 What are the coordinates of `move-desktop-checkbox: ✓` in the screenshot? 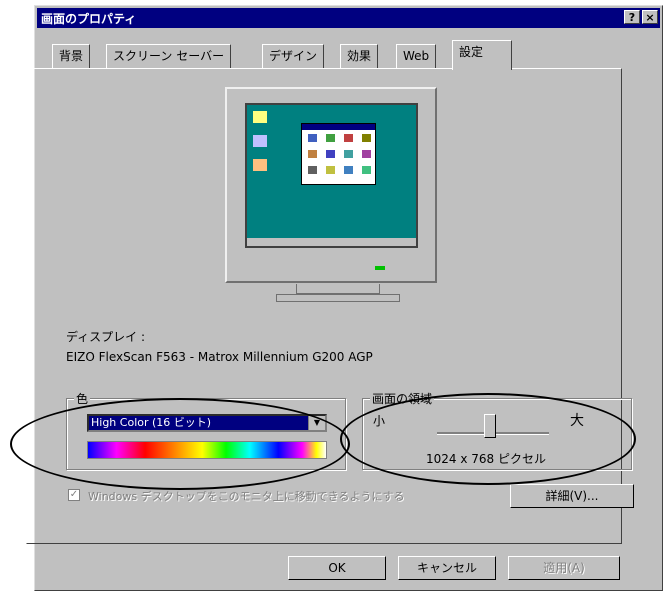 It's located at (74, 495).